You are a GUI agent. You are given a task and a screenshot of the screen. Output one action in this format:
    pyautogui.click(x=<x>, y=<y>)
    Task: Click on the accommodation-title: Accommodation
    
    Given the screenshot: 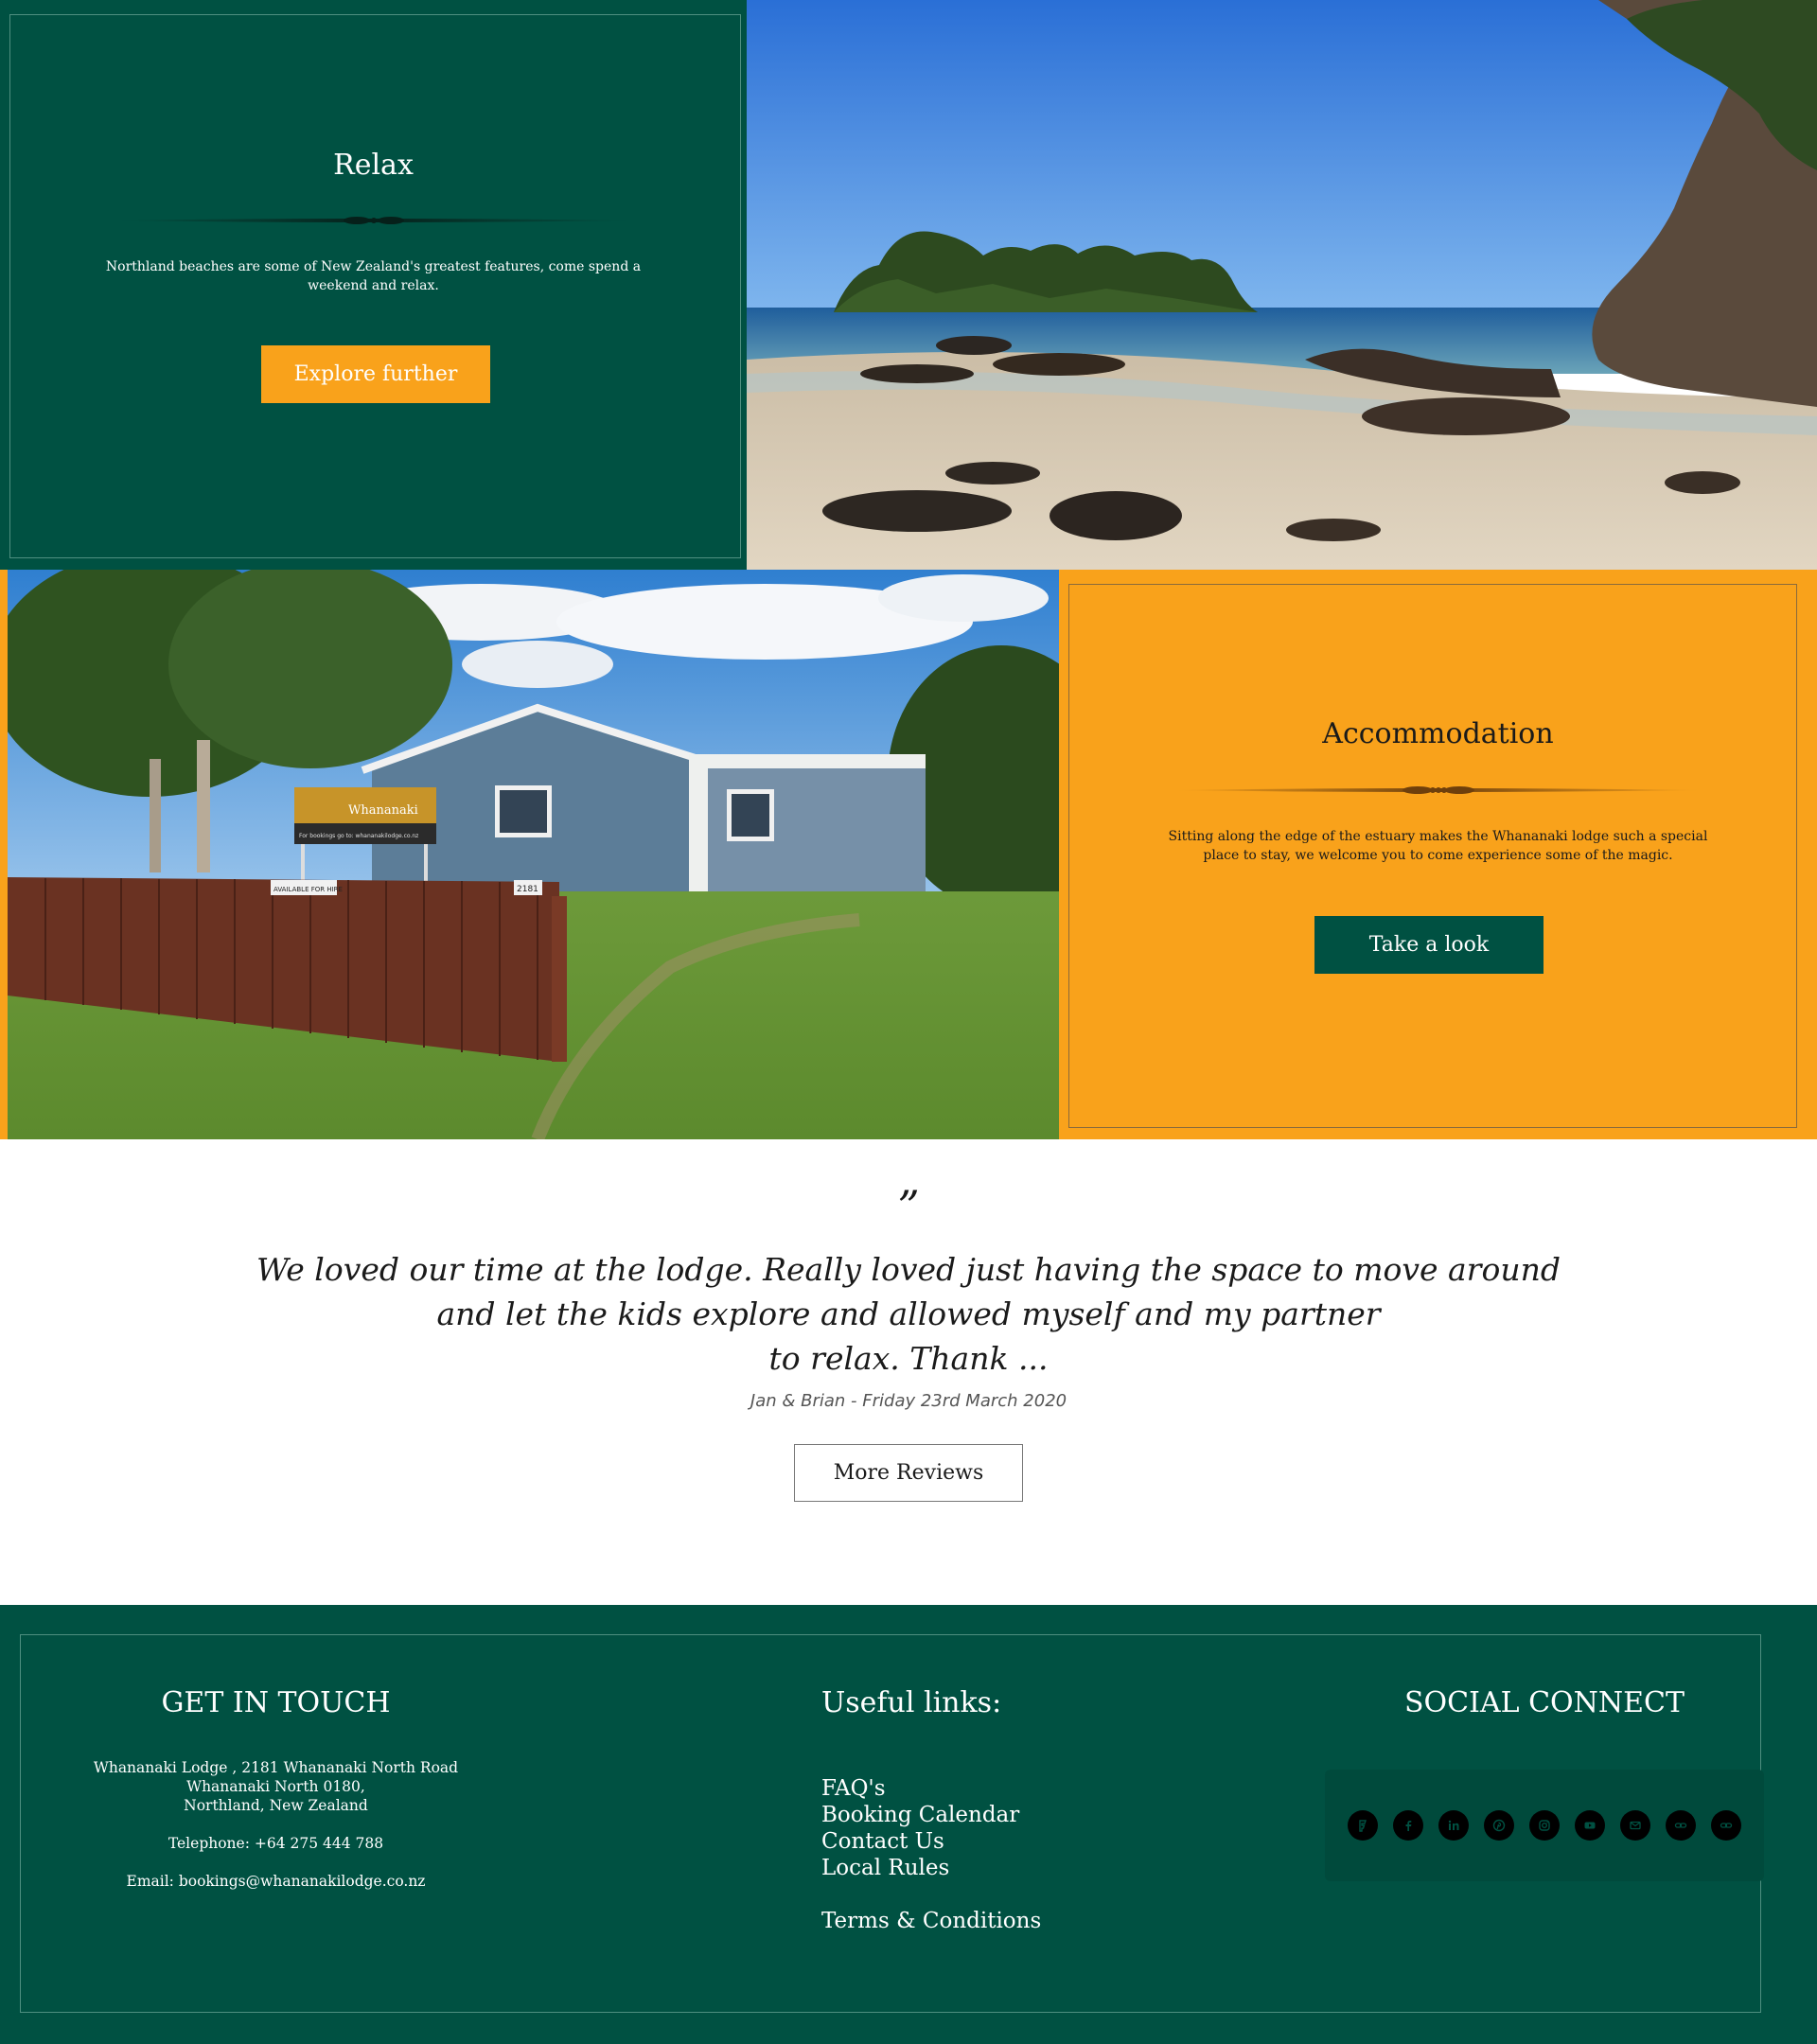 What is the action you would take?
    pyautogui.click(x=1438, y=733)
    